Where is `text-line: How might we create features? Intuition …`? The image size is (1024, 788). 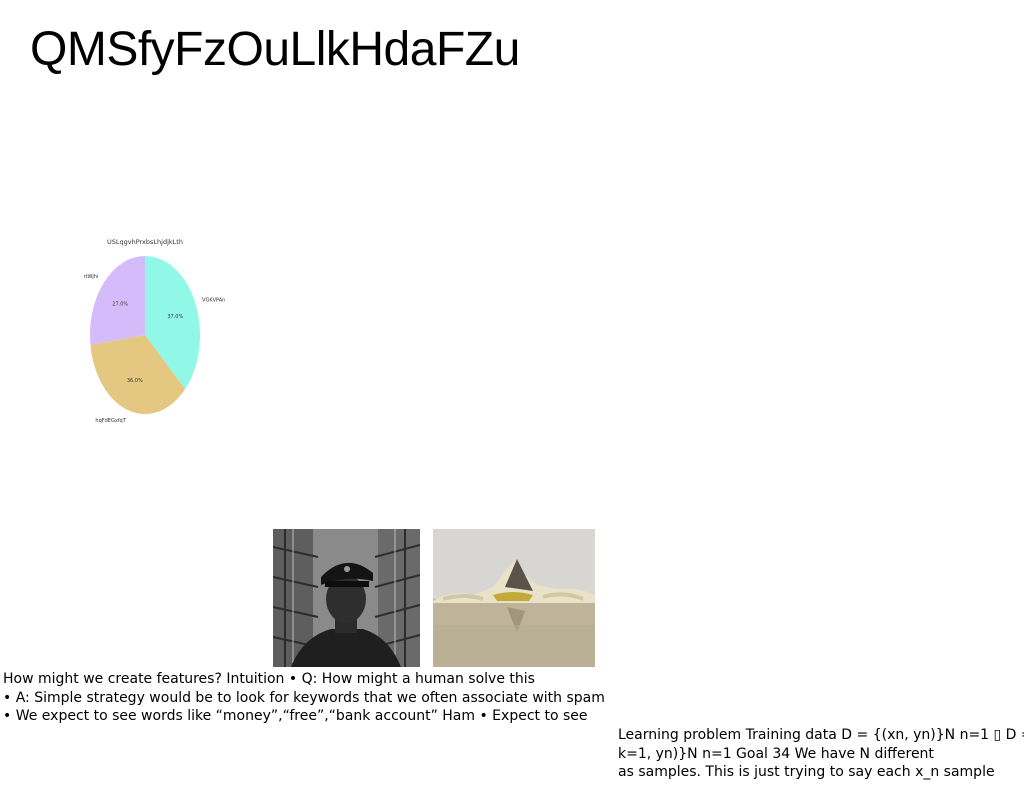 text-line: How might we create features? Intuition … is located at coordinates (269, 679).